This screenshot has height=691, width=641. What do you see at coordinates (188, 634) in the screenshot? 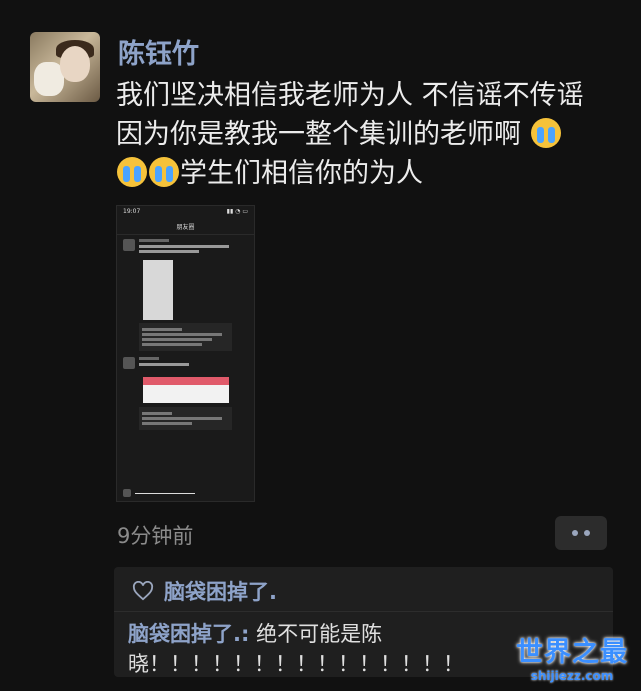
I see `comment-author: 脑袋困掉了.:` at bounding box center [188, 634].